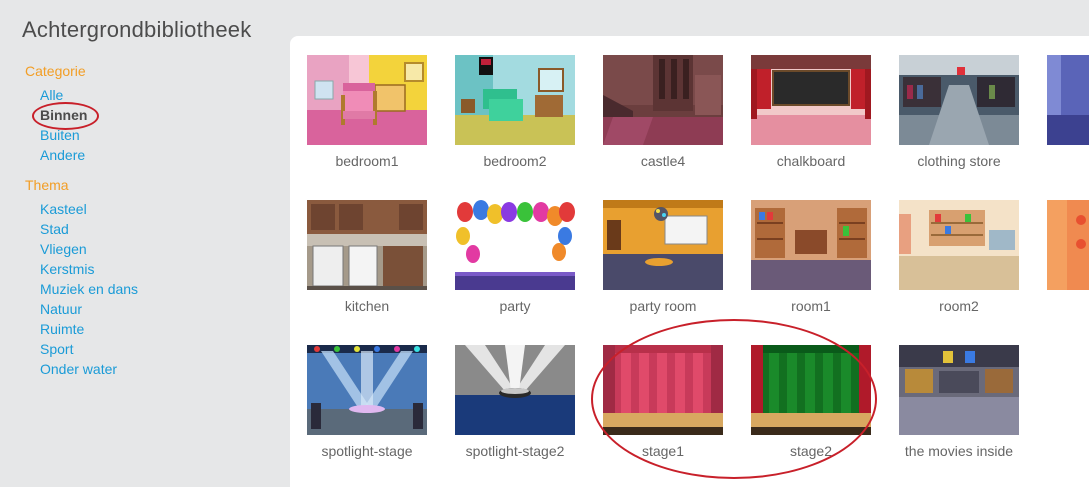 The height and width of the screenshot is (487, 1089). Describe the element at coordinates (49, 349) in the screenshot. I see `theme-sport: Sport` at that location.